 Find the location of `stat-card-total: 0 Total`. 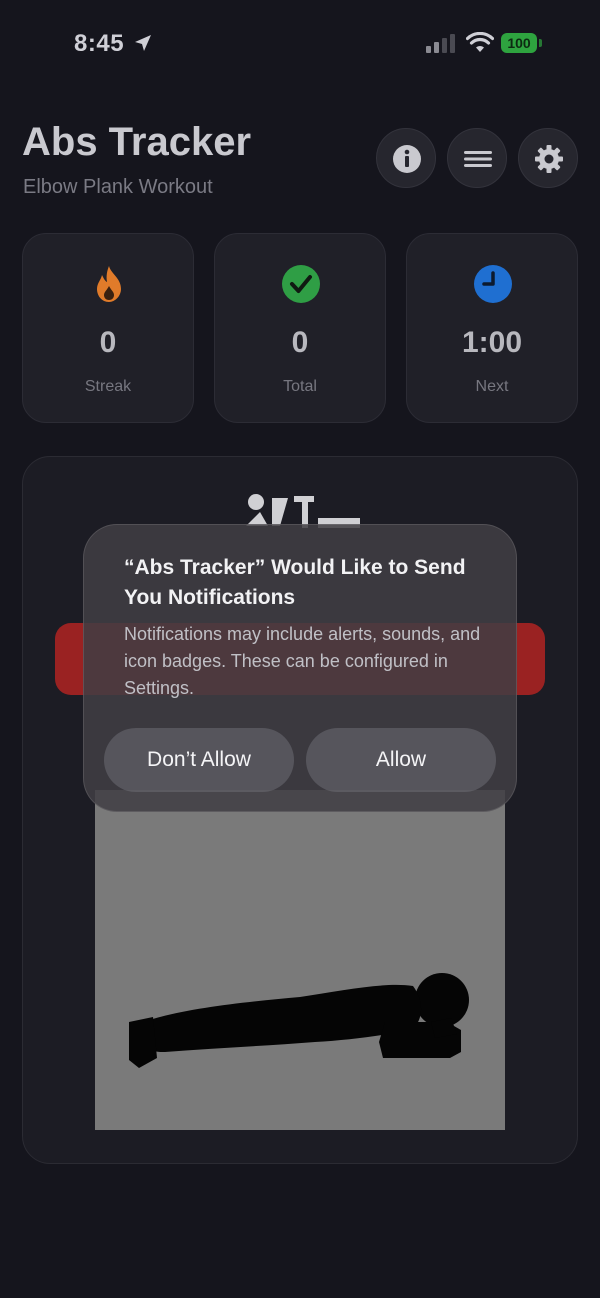

stat-card-total: 0 Total is located at coordinates (300, 328).